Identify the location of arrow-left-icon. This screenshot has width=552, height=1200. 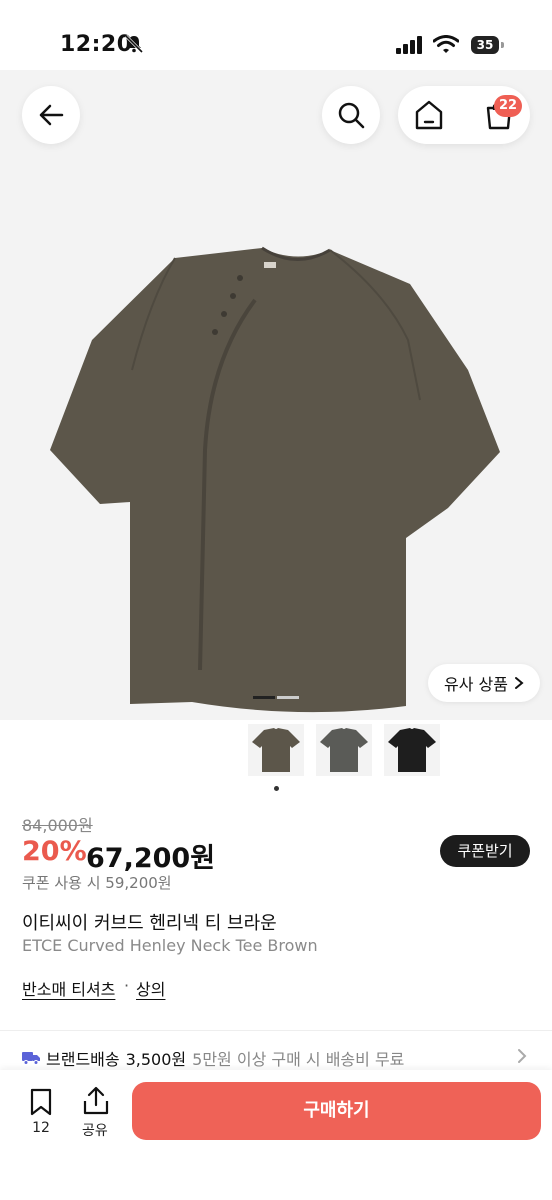
(51, 115).